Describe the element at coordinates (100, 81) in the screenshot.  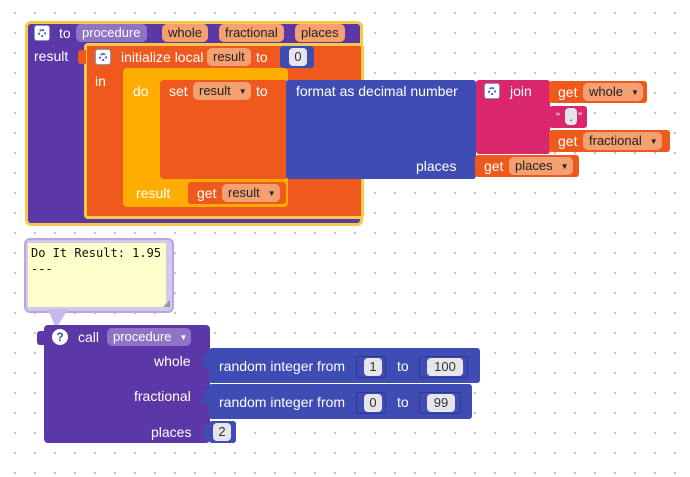
I see `init-in-label: in` at that location.